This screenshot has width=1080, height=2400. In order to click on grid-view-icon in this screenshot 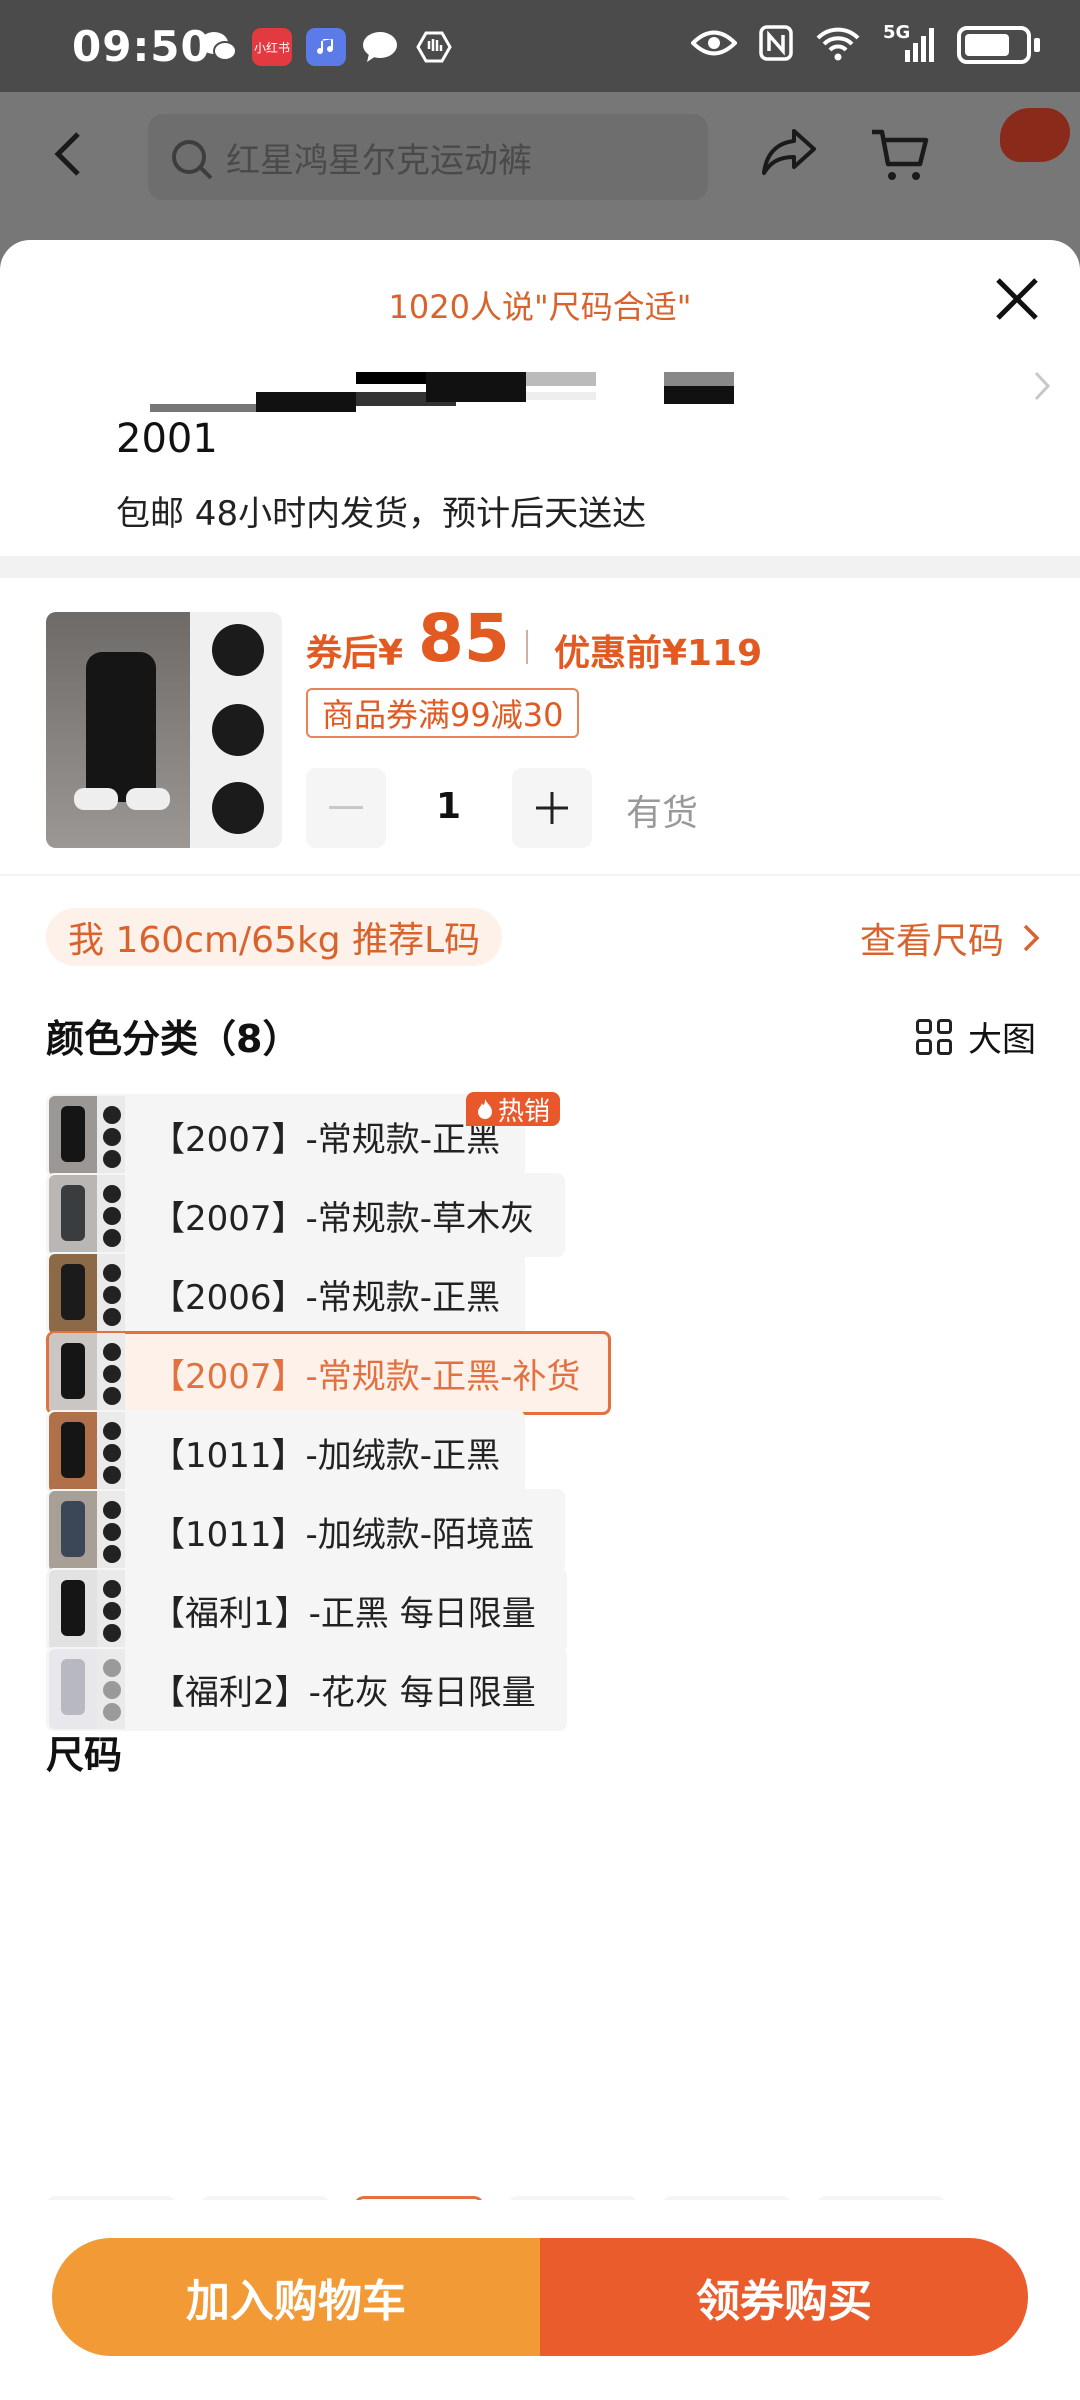, I will do `click(934, 1036)`.